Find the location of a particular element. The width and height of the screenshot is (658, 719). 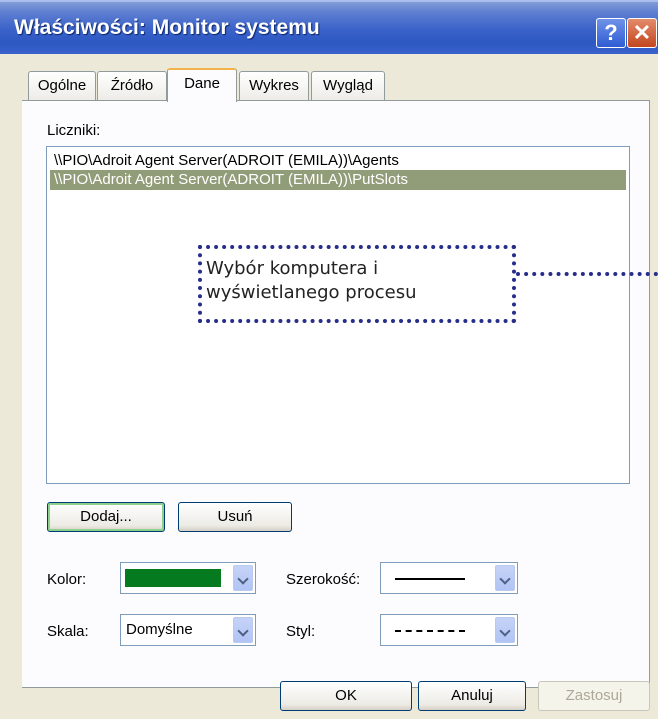

tab-source: Źródło is located at coordinates (132, 86).